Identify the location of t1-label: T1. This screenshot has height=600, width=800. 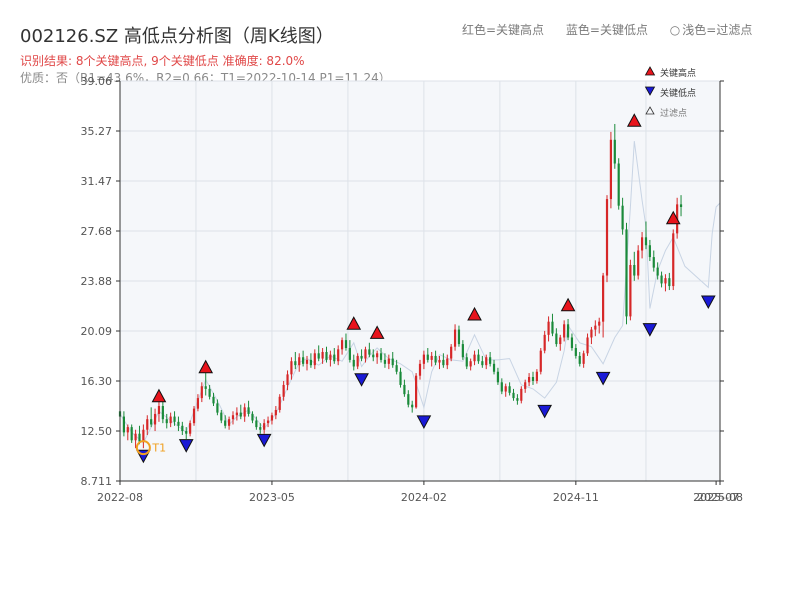
(158, 448).